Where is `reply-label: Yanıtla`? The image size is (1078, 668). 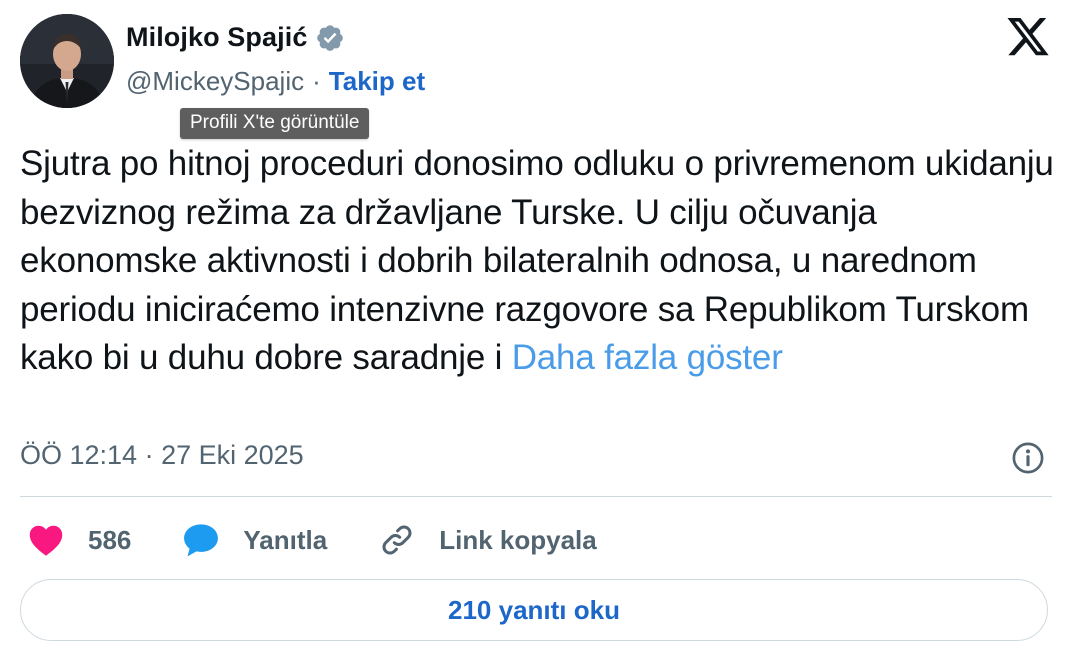 reply-label: Yanıtla is located at coordinates (285, 539).